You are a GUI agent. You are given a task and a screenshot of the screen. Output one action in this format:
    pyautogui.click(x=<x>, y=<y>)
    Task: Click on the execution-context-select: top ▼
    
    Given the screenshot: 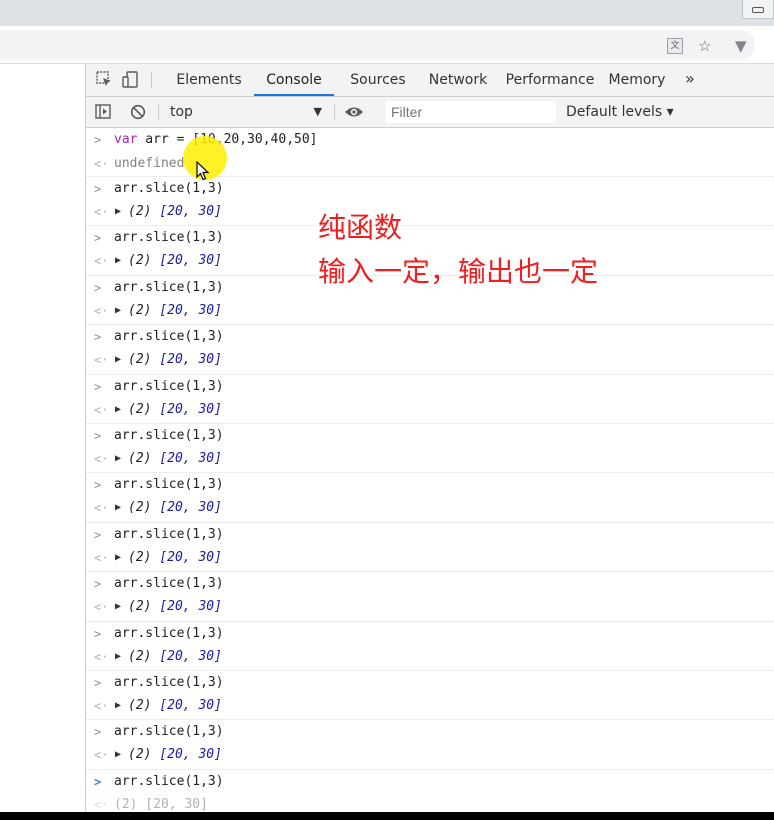 What is the action you would take?
    pyautogui.click(x=245, y=112)
    